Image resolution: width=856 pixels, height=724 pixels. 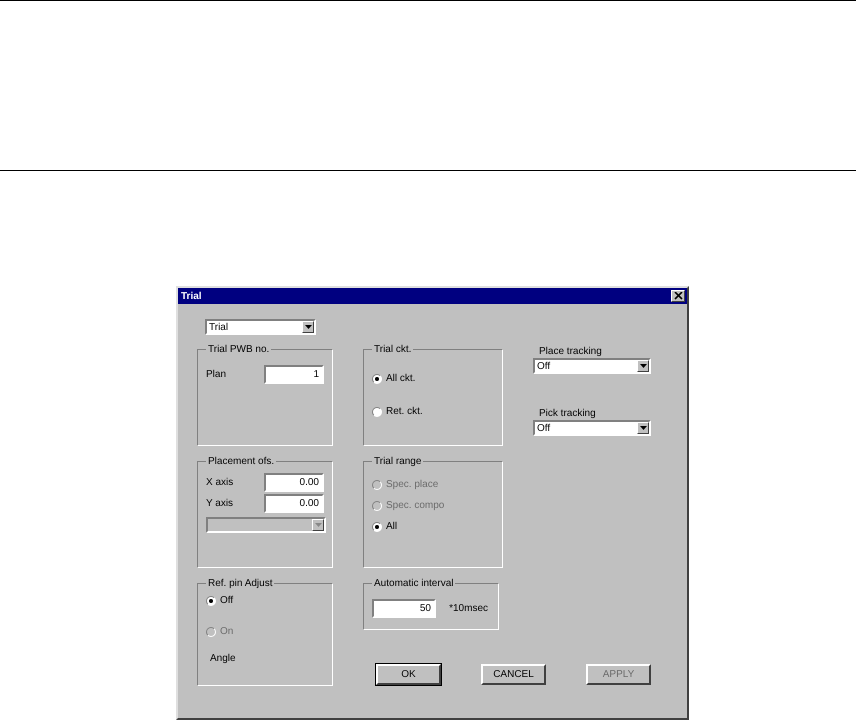 What do you see at coordinates (223, 658) in the screenshot?
I see `angle-label: Angle` at bounding box center [223, 658].